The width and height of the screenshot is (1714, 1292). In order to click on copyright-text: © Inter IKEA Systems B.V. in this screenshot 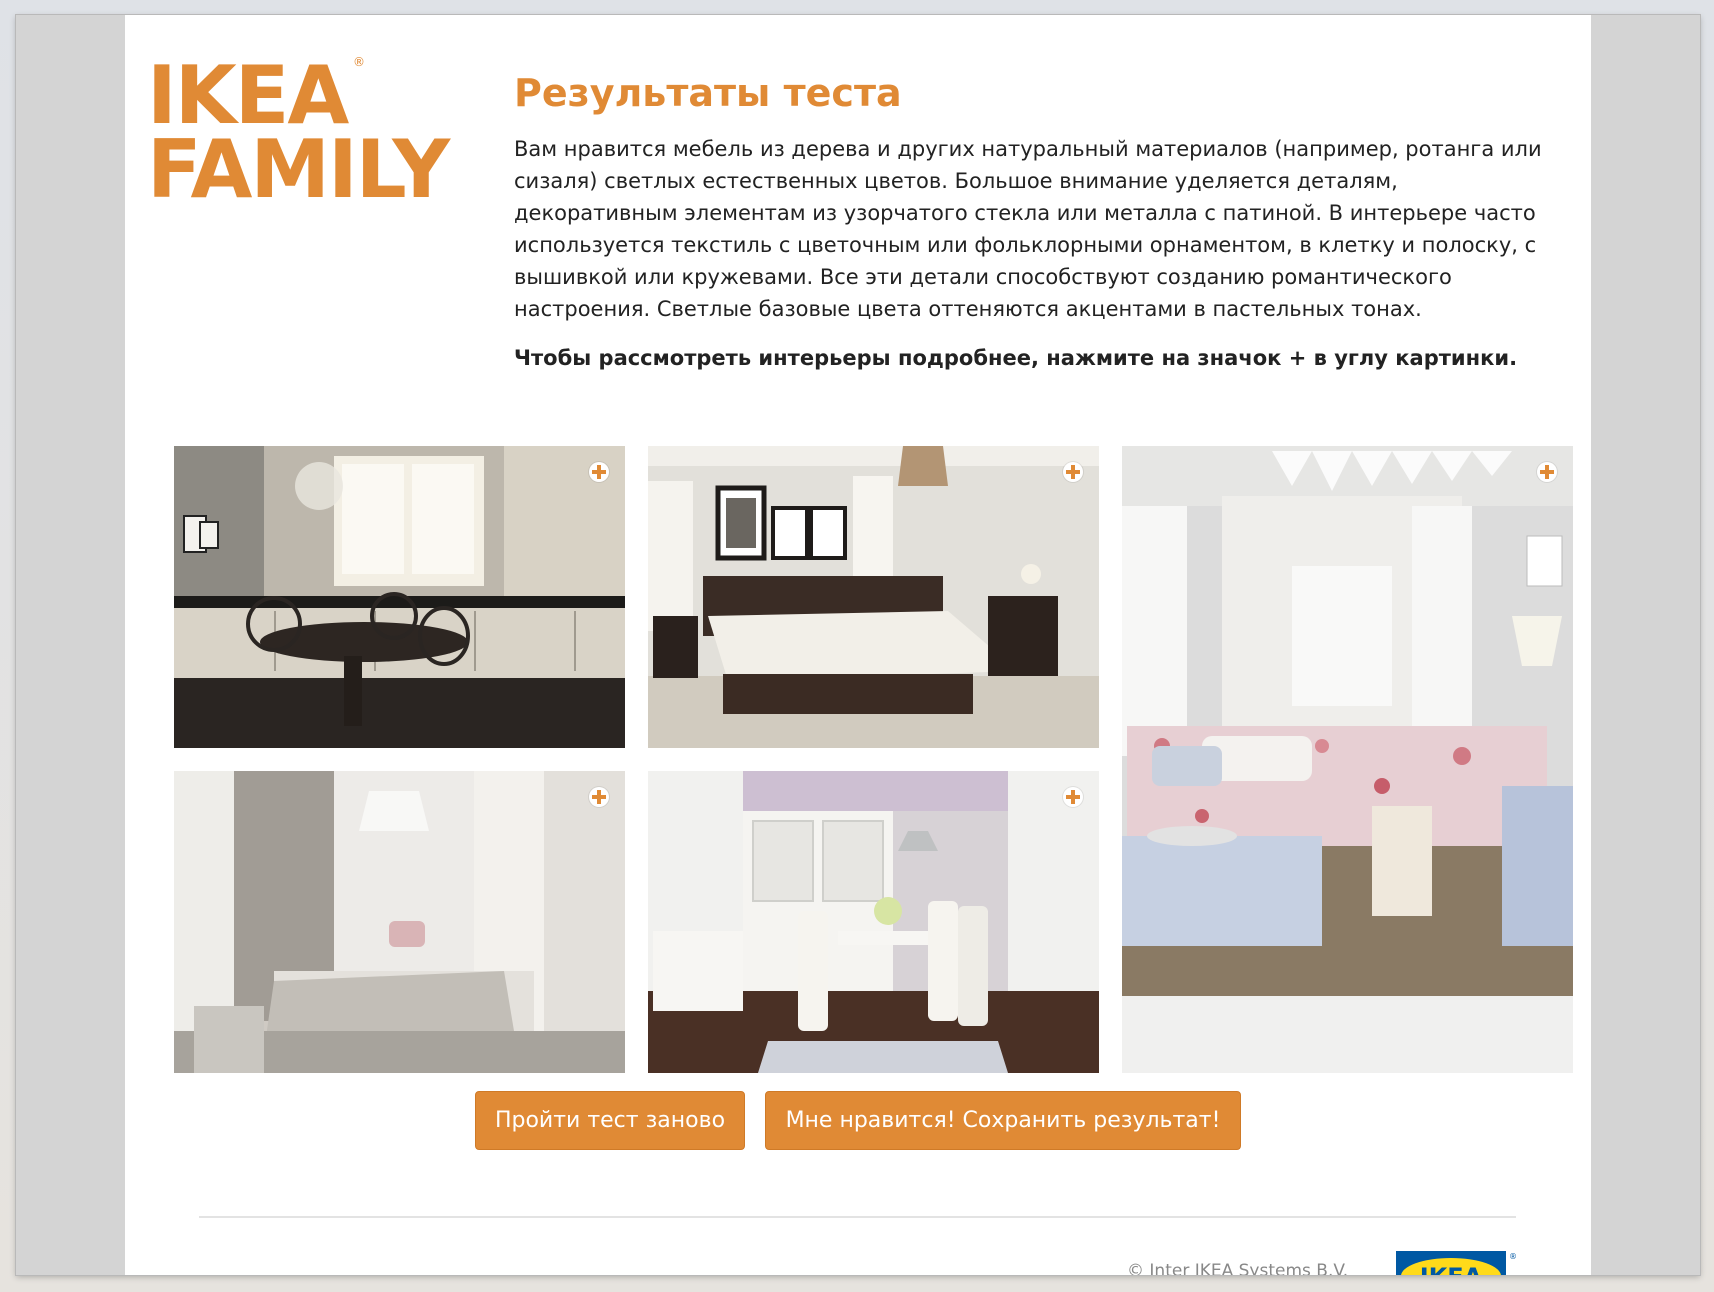, I will do `click(1238, 1268)`.